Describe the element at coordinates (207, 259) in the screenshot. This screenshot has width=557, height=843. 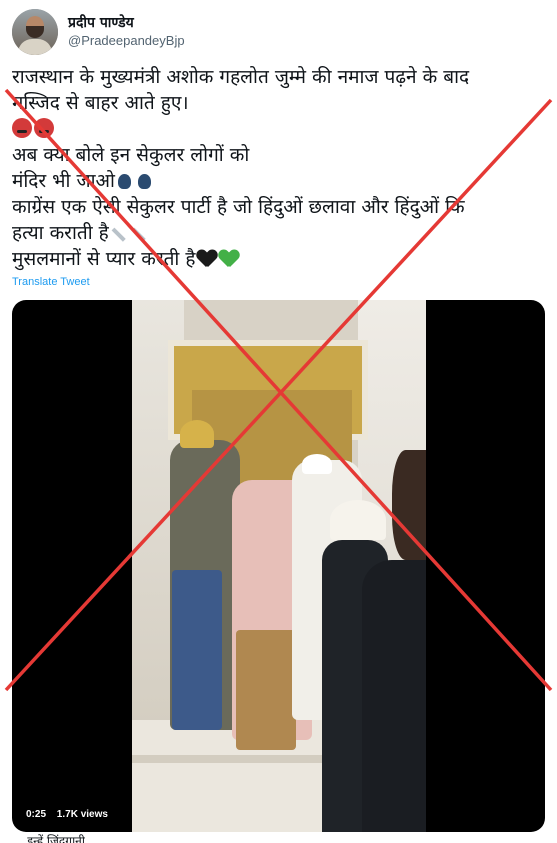
I see `black-heart-icon` at that location.